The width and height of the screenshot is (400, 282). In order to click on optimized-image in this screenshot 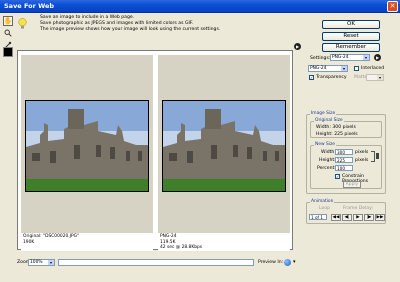, I will do `click(224, 146)`.